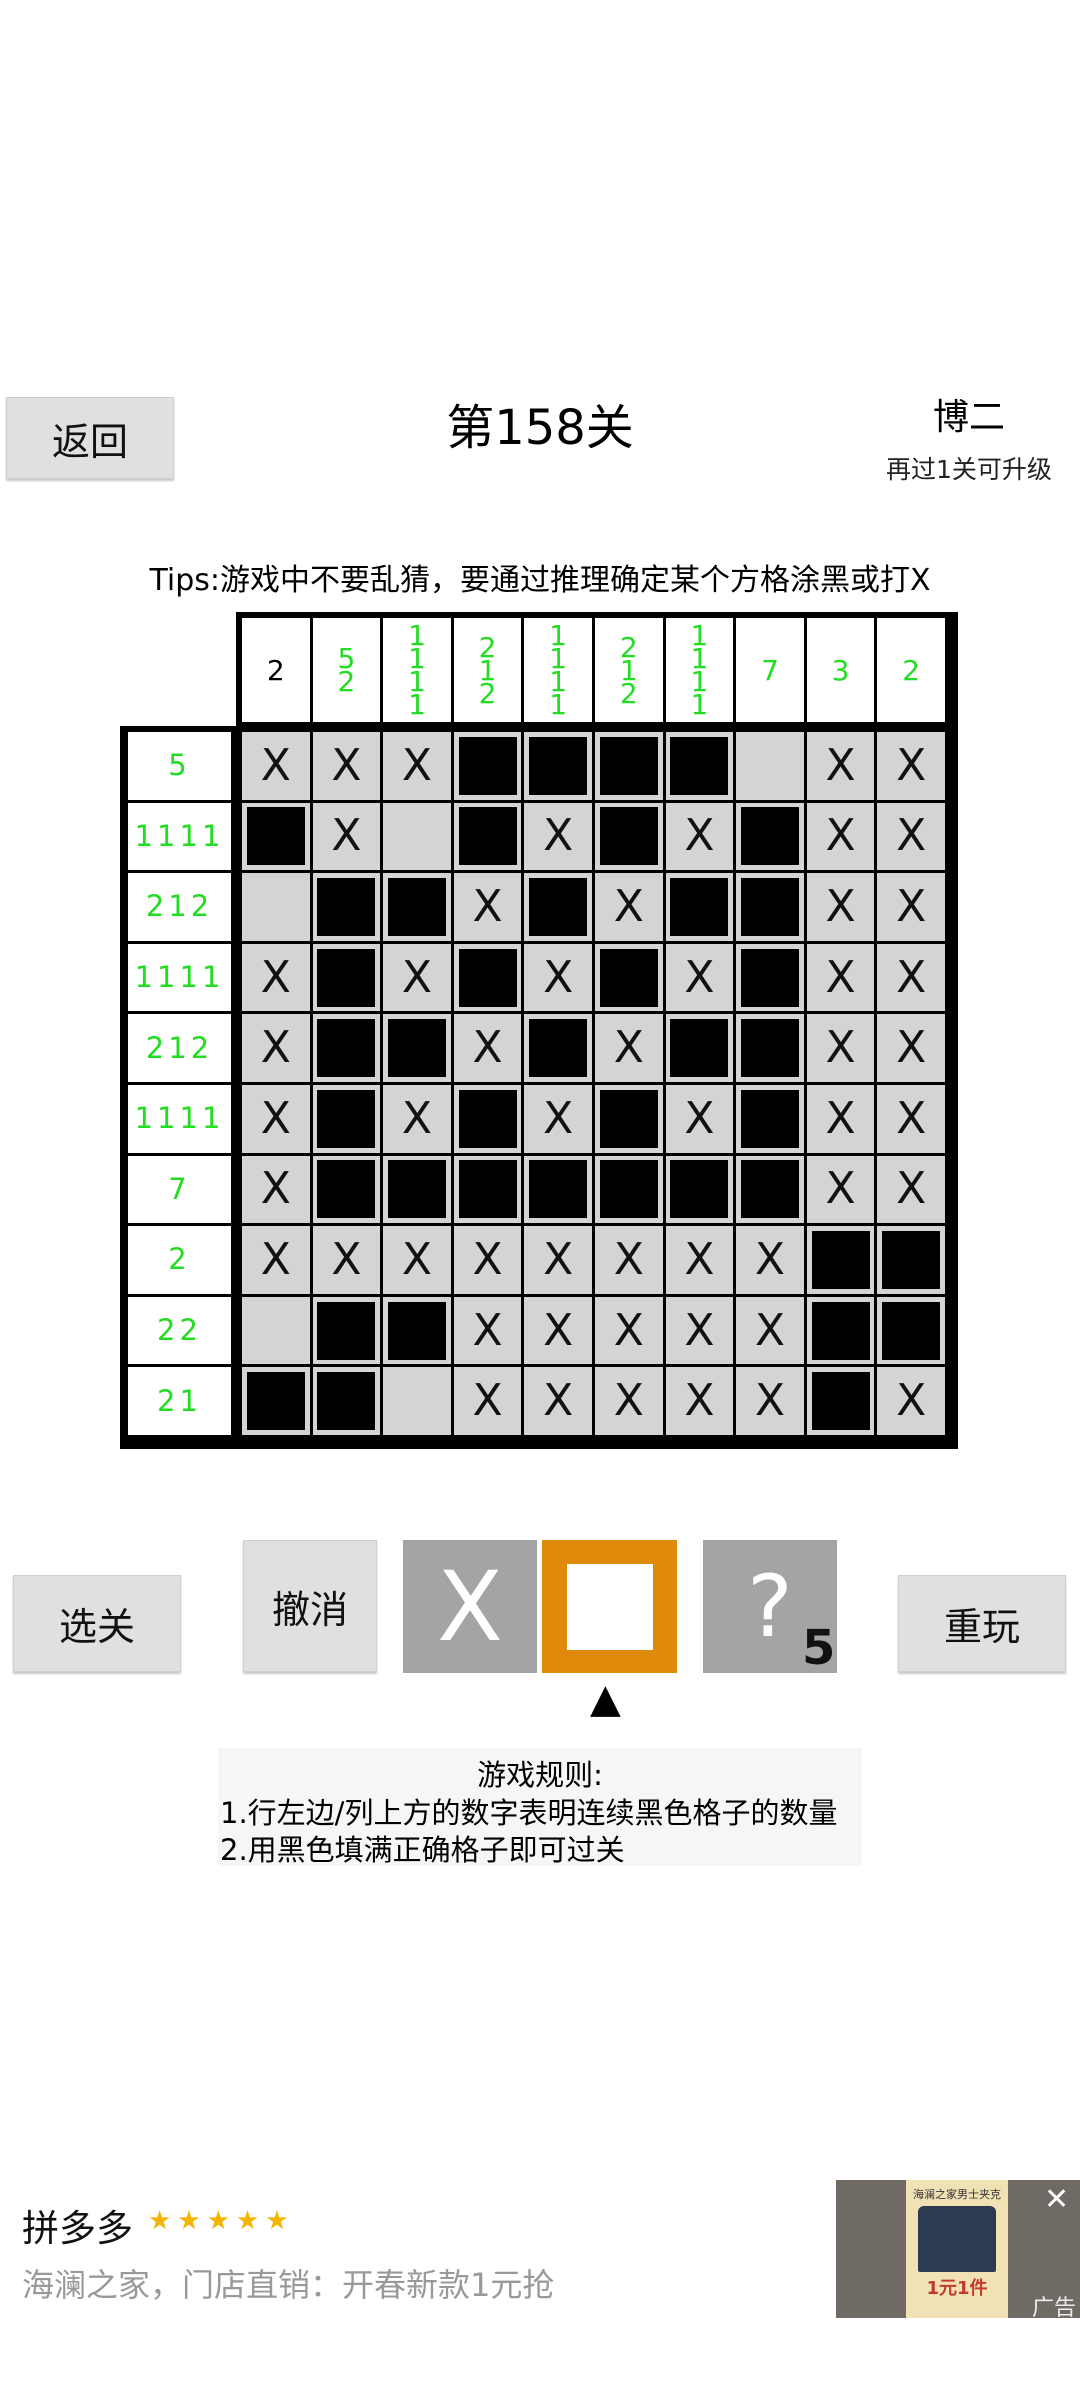 The image size is (1080, 2400). I want to click on undo-button: 撤消, so click(310, 1606).